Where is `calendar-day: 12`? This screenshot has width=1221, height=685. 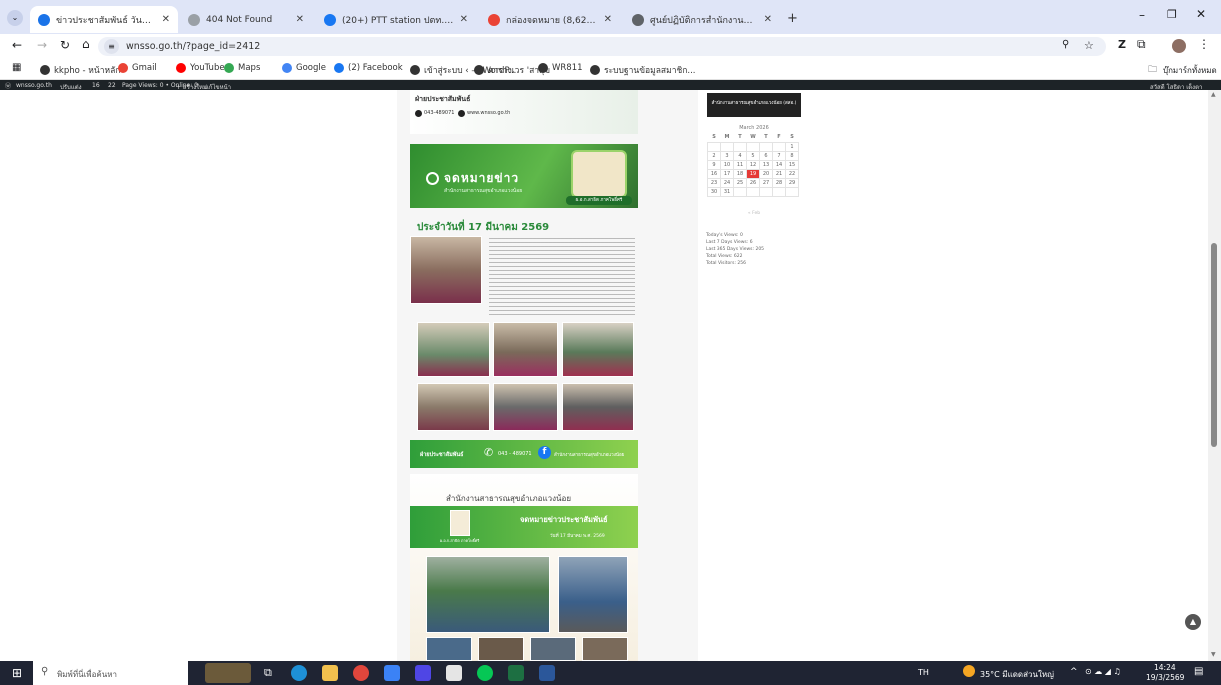
calendar-day: 12 is located at coordinates (753, 164).